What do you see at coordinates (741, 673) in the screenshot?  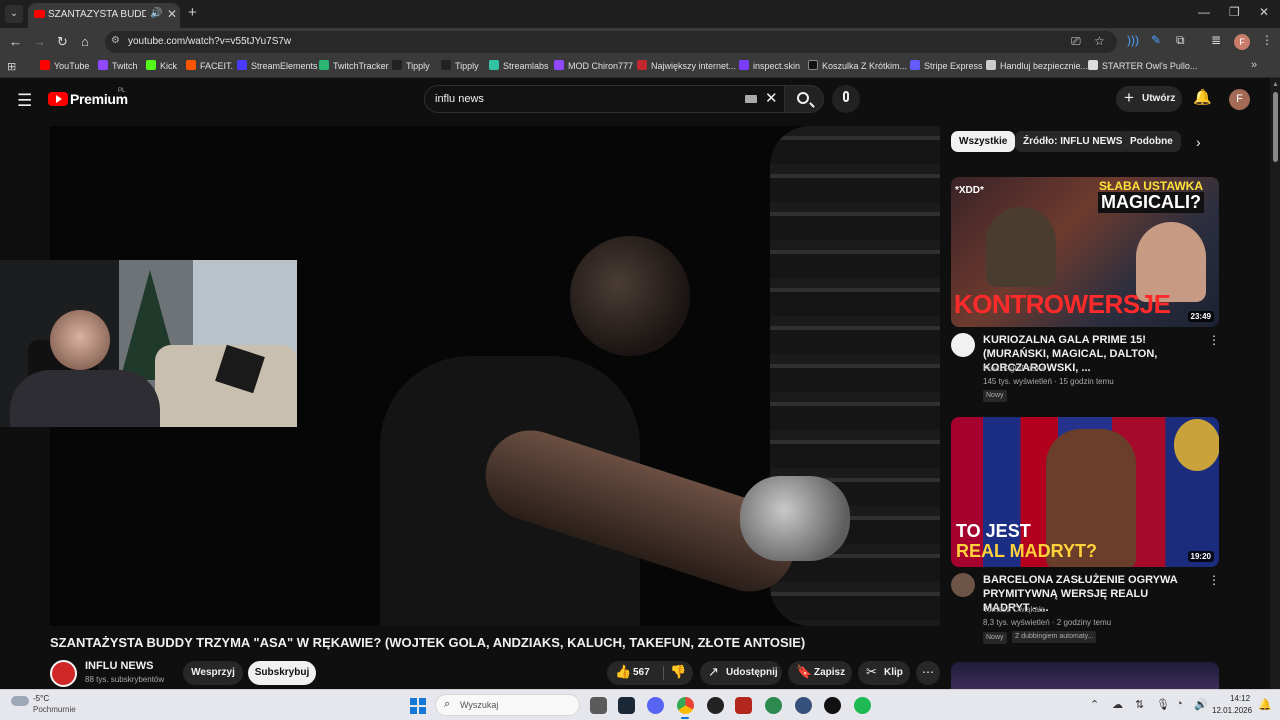 I see `share-button: ↗ Udostępnij` at bounding box center [741, 673].